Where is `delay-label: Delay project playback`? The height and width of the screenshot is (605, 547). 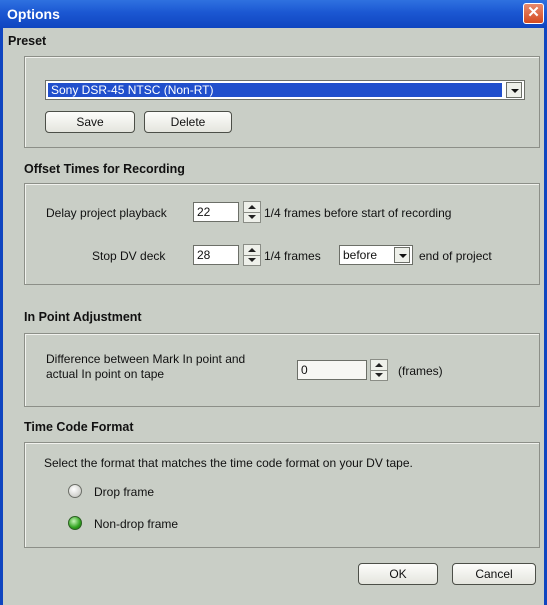 delay-label: Delay project playback is located at coordinates (106, 213).